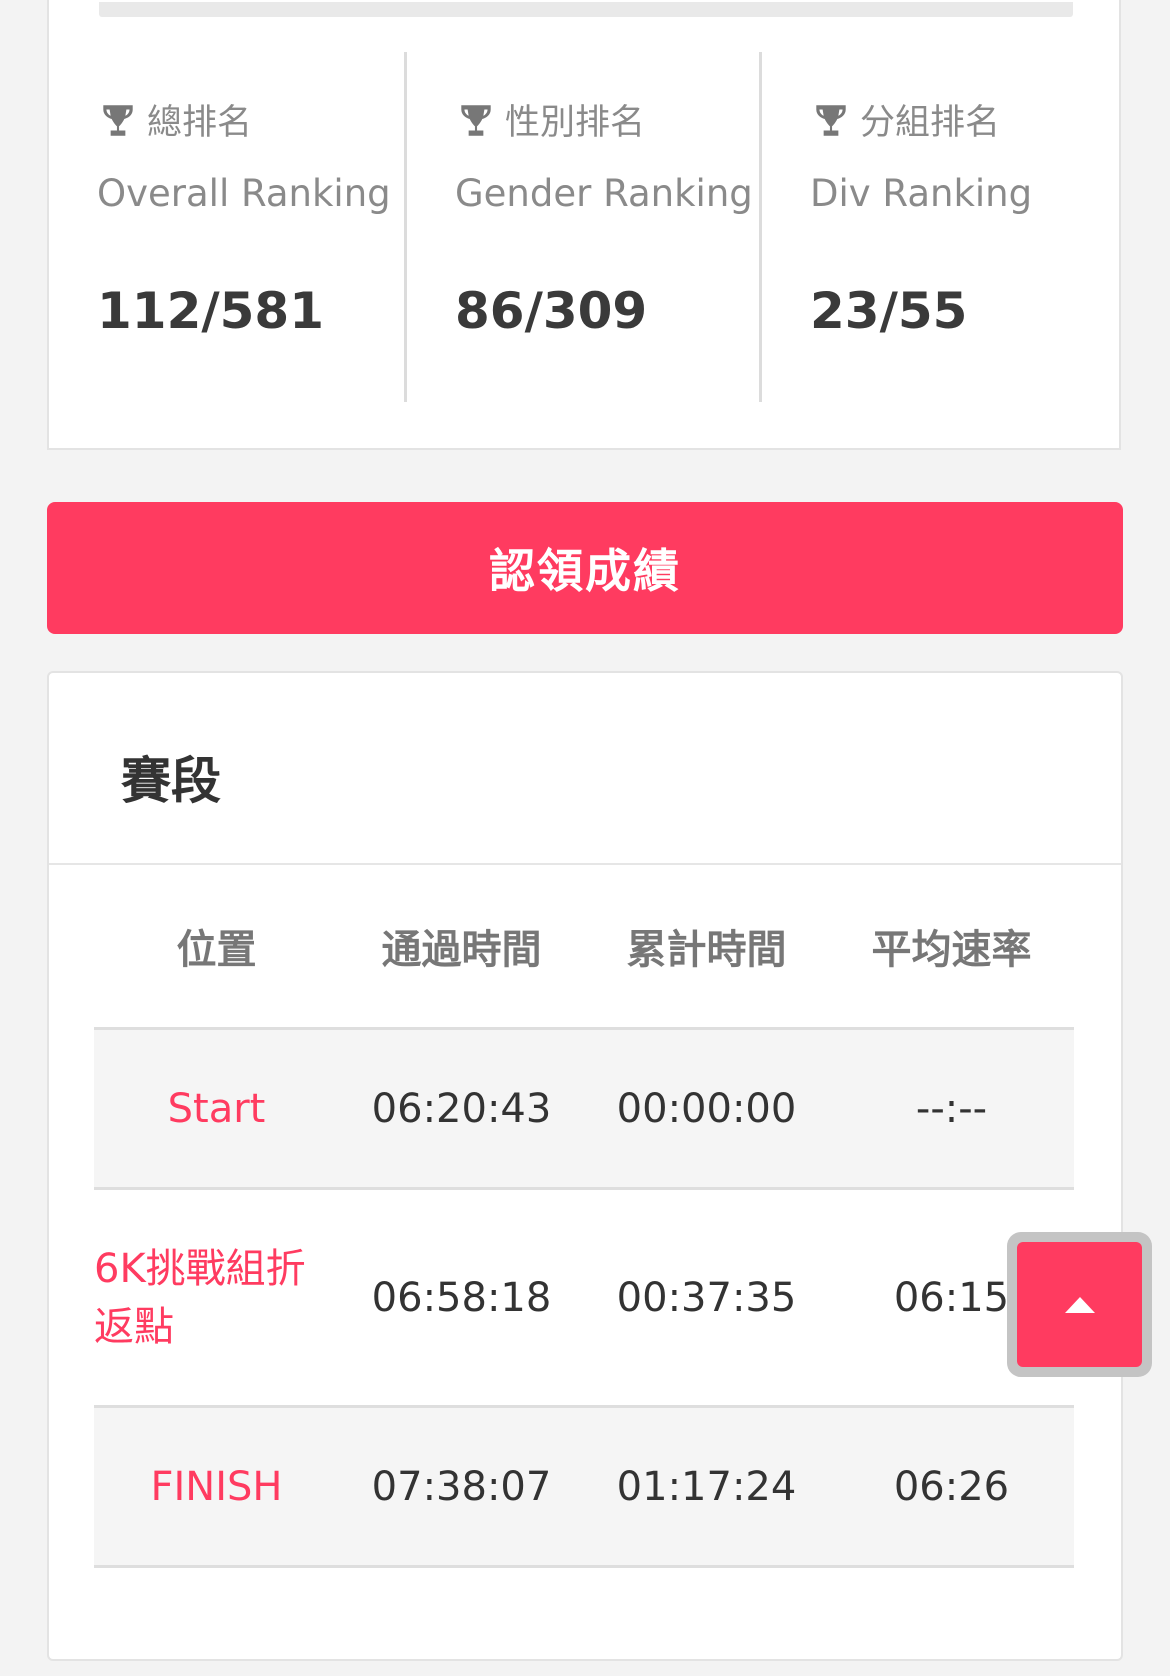 The width and height of the screenshot is (1170, 1676). I want to click on gender-ranking-heading: 性別排名, so click(550, 119).